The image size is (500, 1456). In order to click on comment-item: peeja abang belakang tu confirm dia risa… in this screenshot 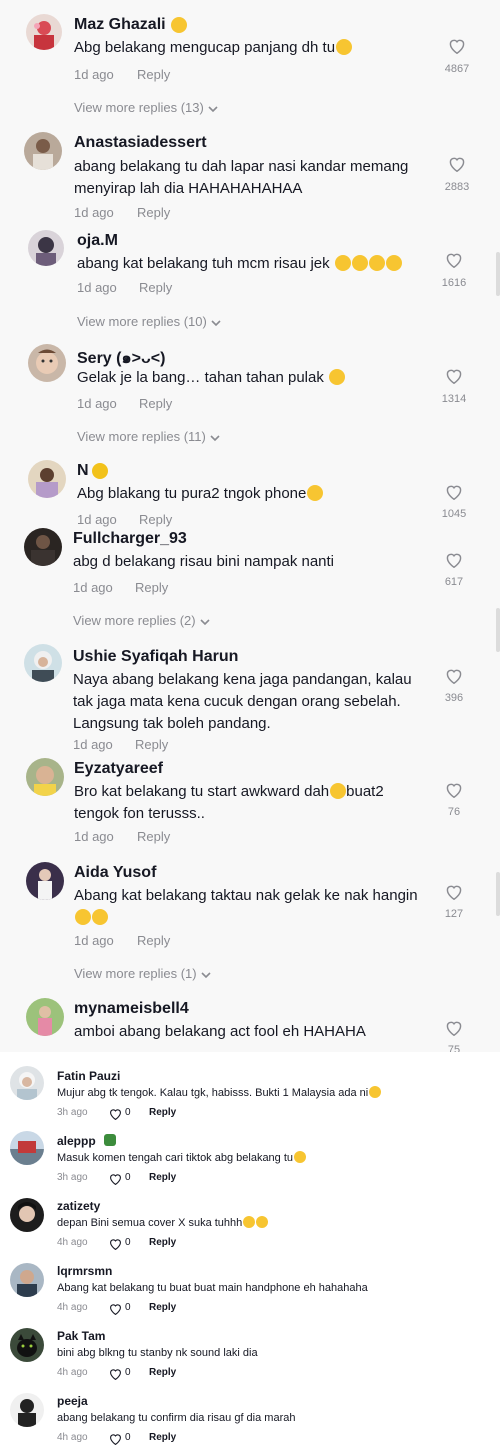, I will do `click(250, 1421)`.